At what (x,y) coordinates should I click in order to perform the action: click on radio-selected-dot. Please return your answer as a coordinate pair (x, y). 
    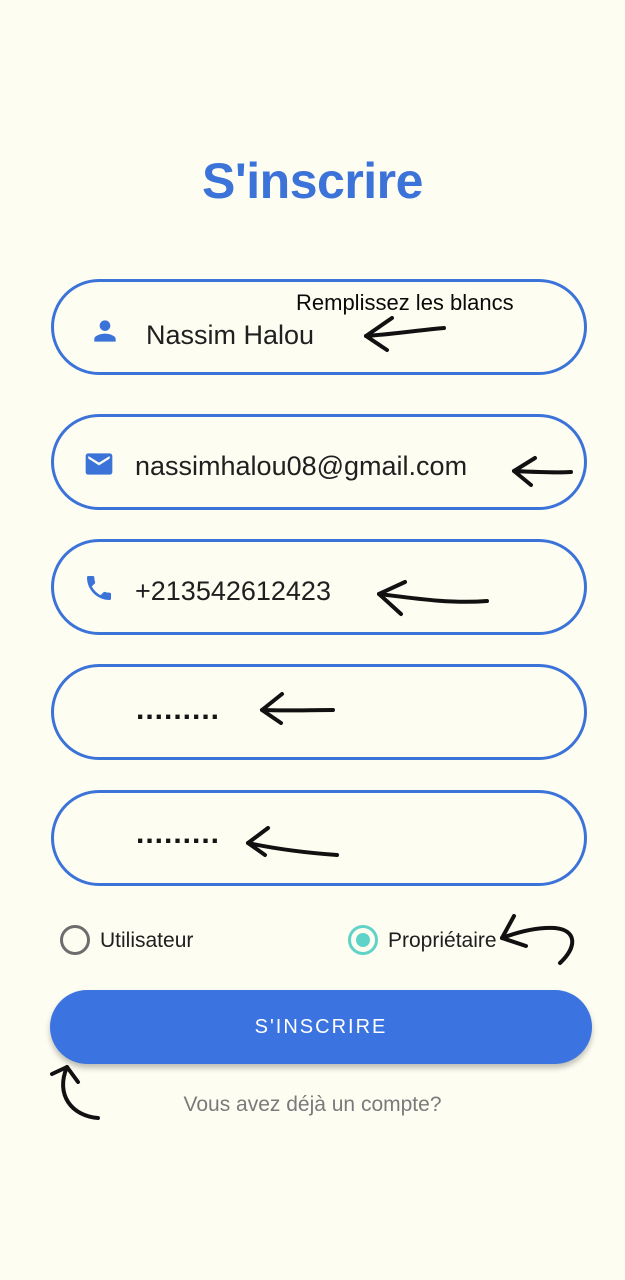
    Looking at the image, I should click on (363, 940).